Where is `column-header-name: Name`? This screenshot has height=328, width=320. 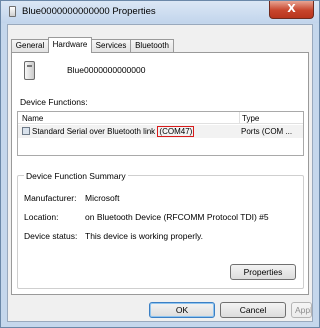
column-header-name: Name is located at coordinates (32, 118).